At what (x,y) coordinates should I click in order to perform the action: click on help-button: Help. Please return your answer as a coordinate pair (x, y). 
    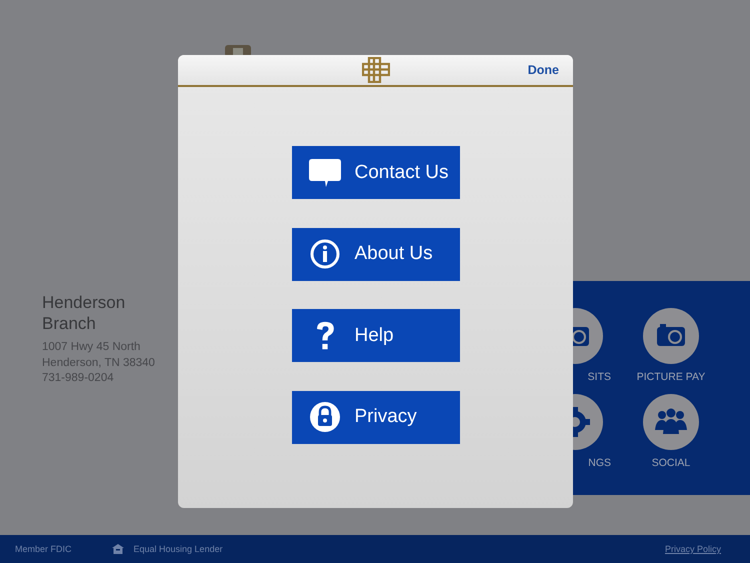
    Looking at the image, I should click on (376, 335).